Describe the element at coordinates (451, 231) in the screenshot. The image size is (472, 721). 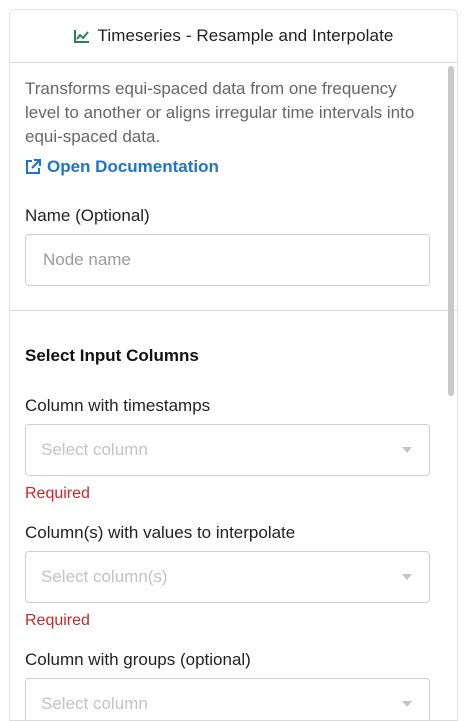
I see `scrollbar` at that location.